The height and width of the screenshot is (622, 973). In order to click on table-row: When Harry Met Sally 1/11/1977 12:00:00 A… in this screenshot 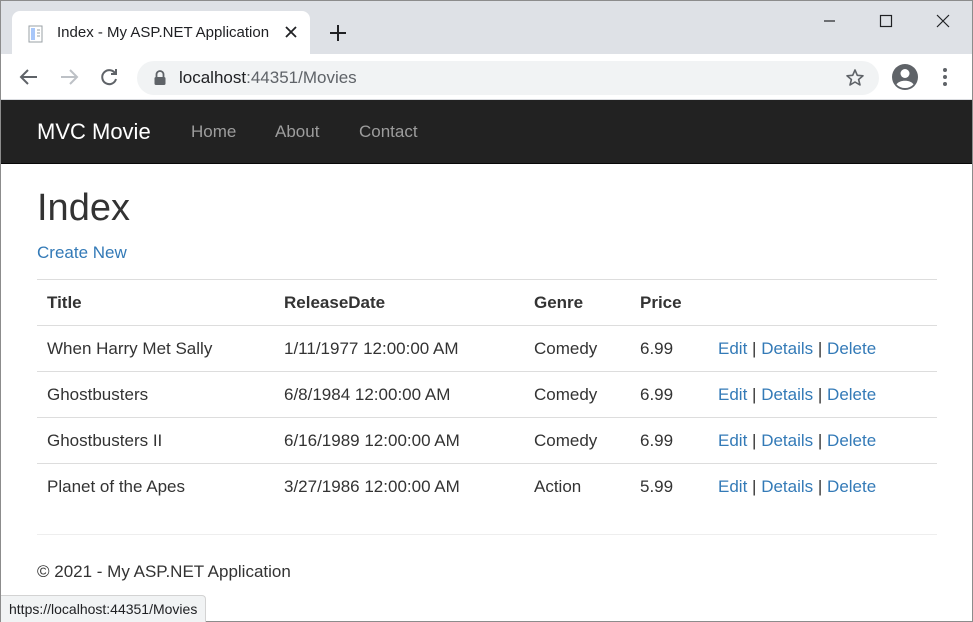, I will do `click(487, 348)`.